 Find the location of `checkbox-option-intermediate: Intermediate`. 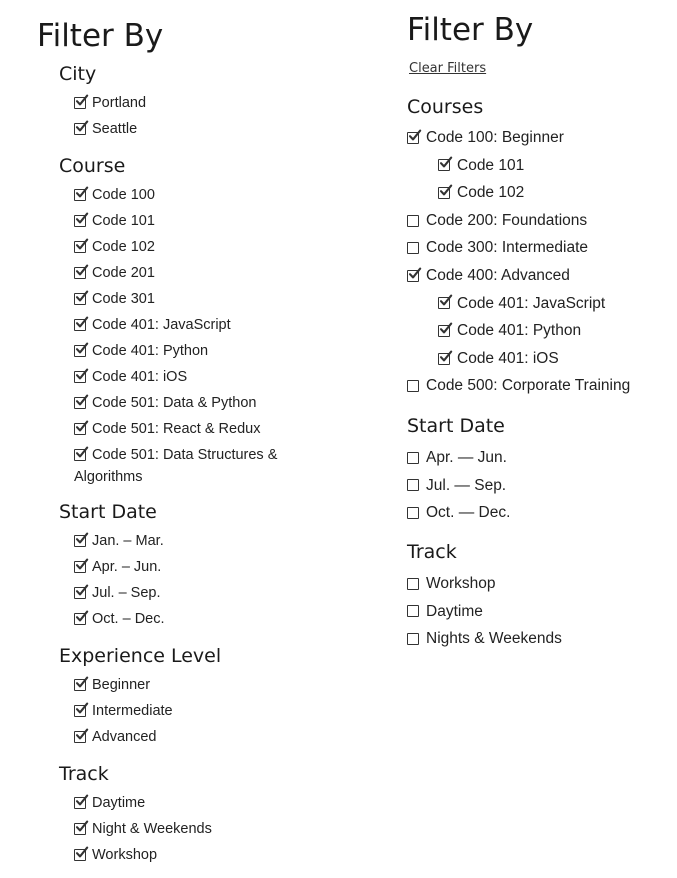

checkbox-option-intermediate: Intermediate is located at coordinates (123, 710).